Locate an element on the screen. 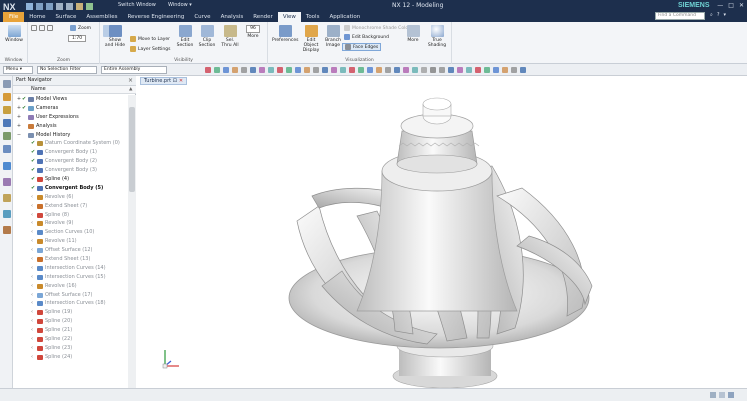  assembly-navigator-icon is located at coordinates (7, 97).